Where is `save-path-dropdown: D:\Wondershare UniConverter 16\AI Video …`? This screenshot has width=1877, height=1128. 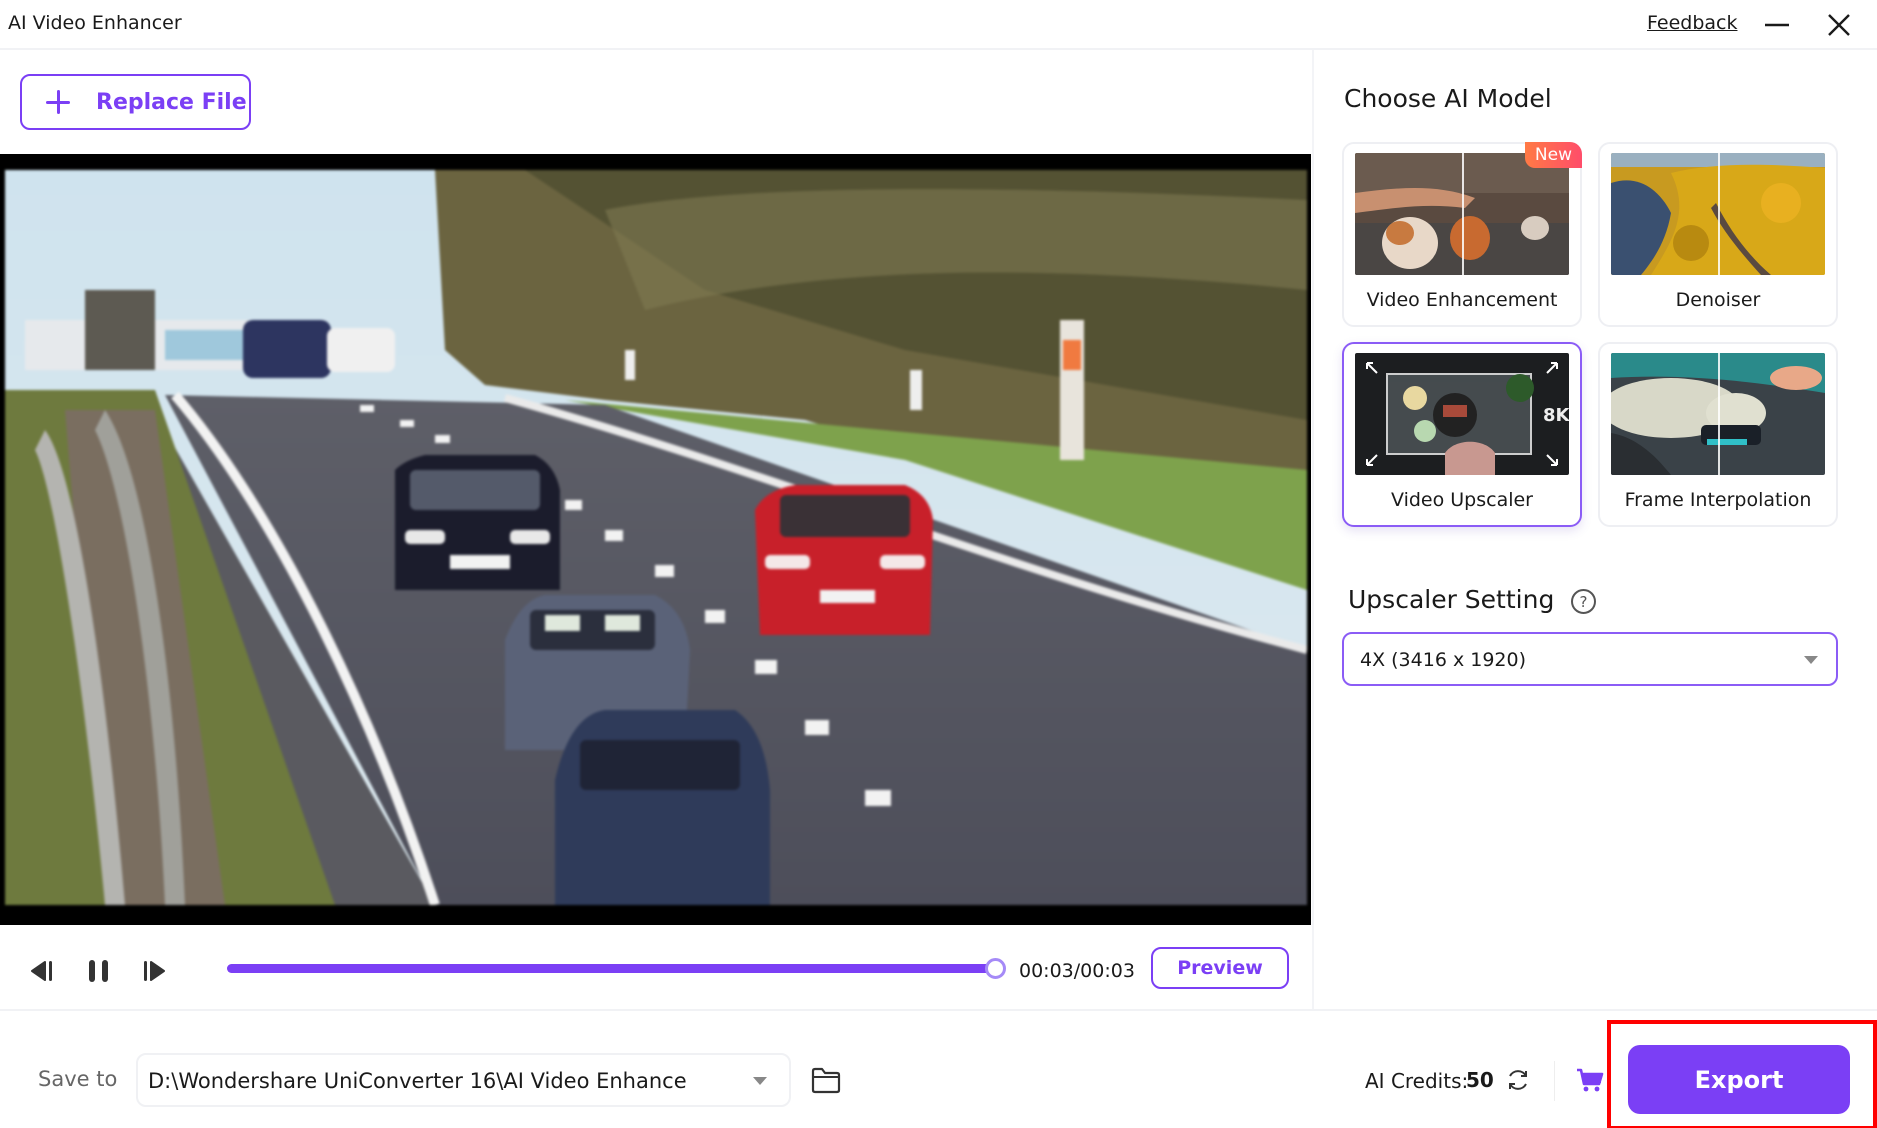 save-path-dropdown: D:\Wondershare UniConverter 16\AI Video … is located at coordinates (463, 1080).